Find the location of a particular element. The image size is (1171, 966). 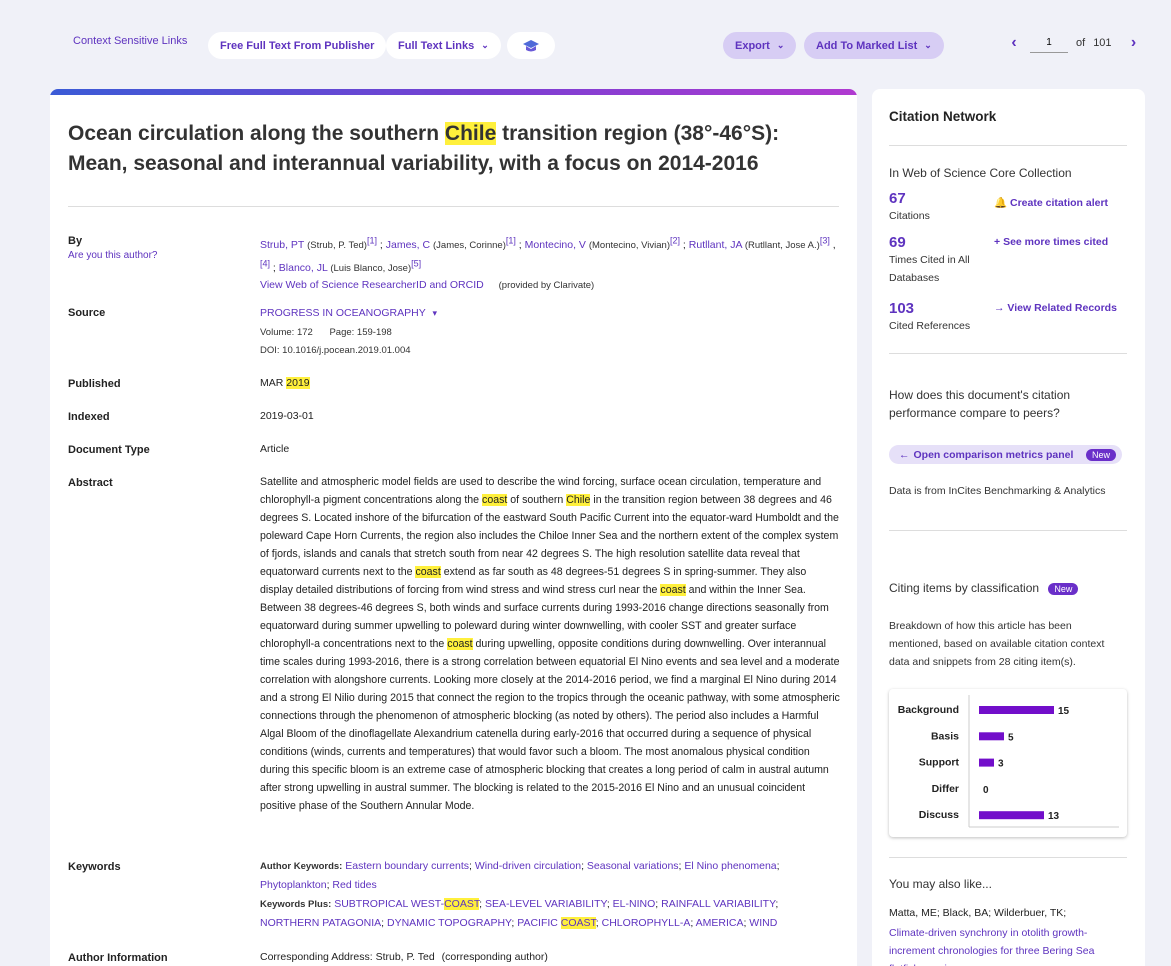

are-you-author-link: Are you this author? is located at coordinates (113, 255).